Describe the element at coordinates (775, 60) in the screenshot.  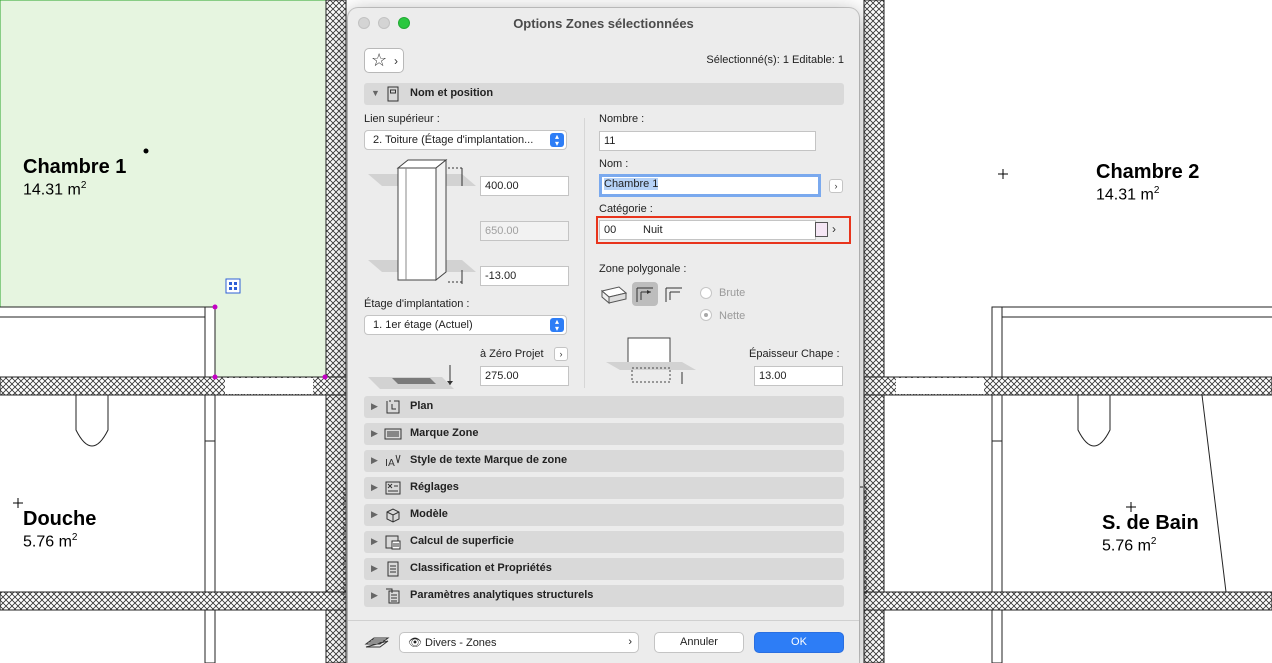
I see `selection-info: Sélectionné(s): 1 Editable: 1` at that location.